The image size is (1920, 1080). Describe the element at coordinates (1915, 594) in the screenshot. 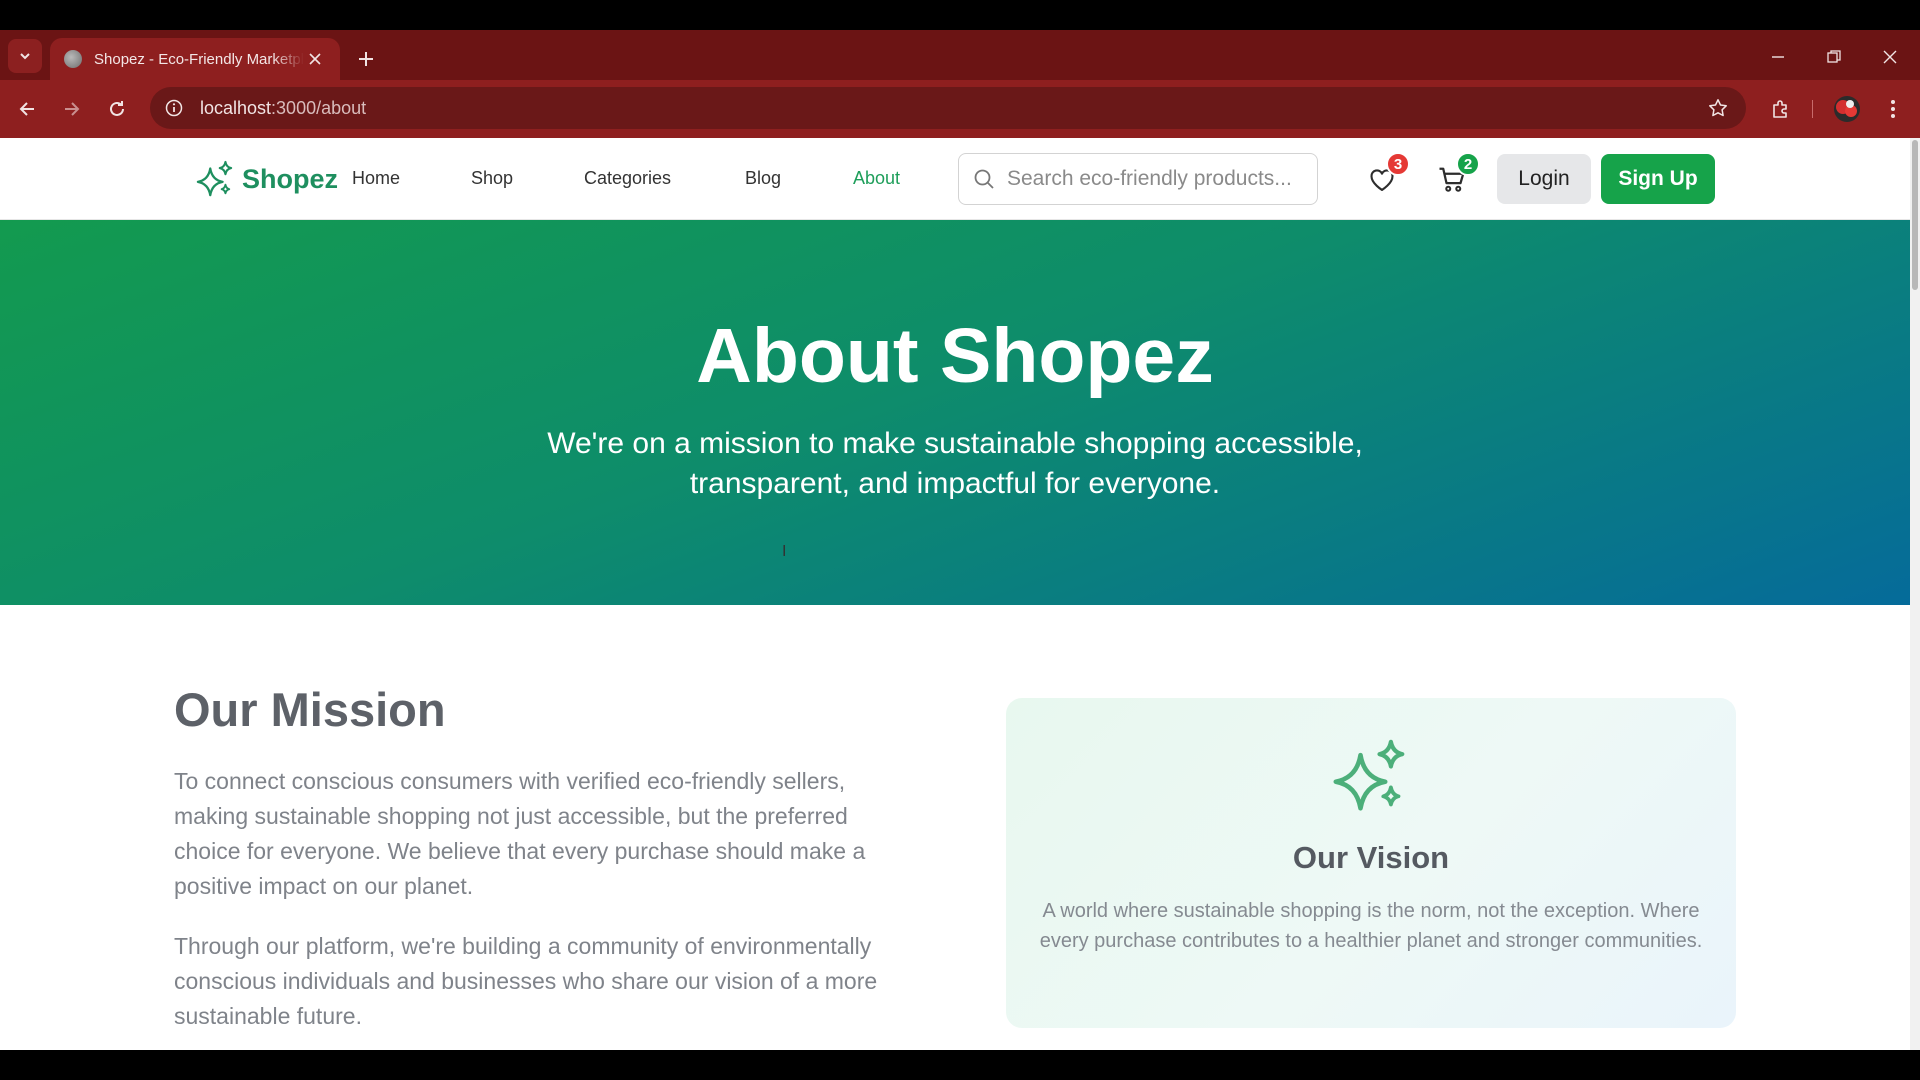

I see `page-scrollbar` at that location.